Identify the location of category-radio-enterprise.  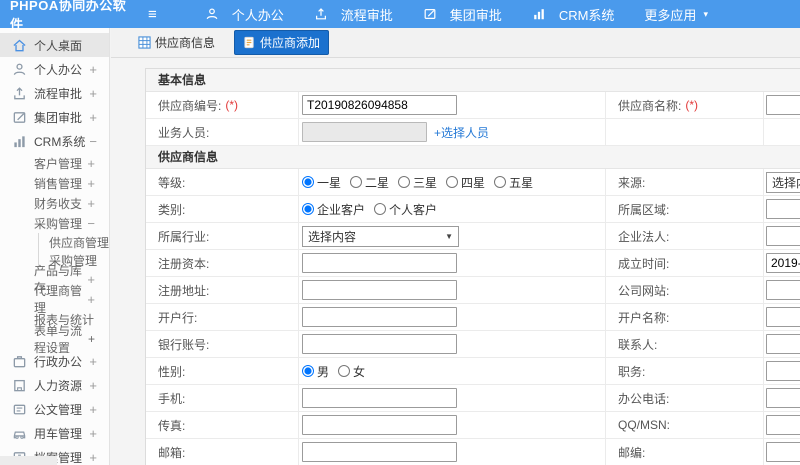
(308, 209).